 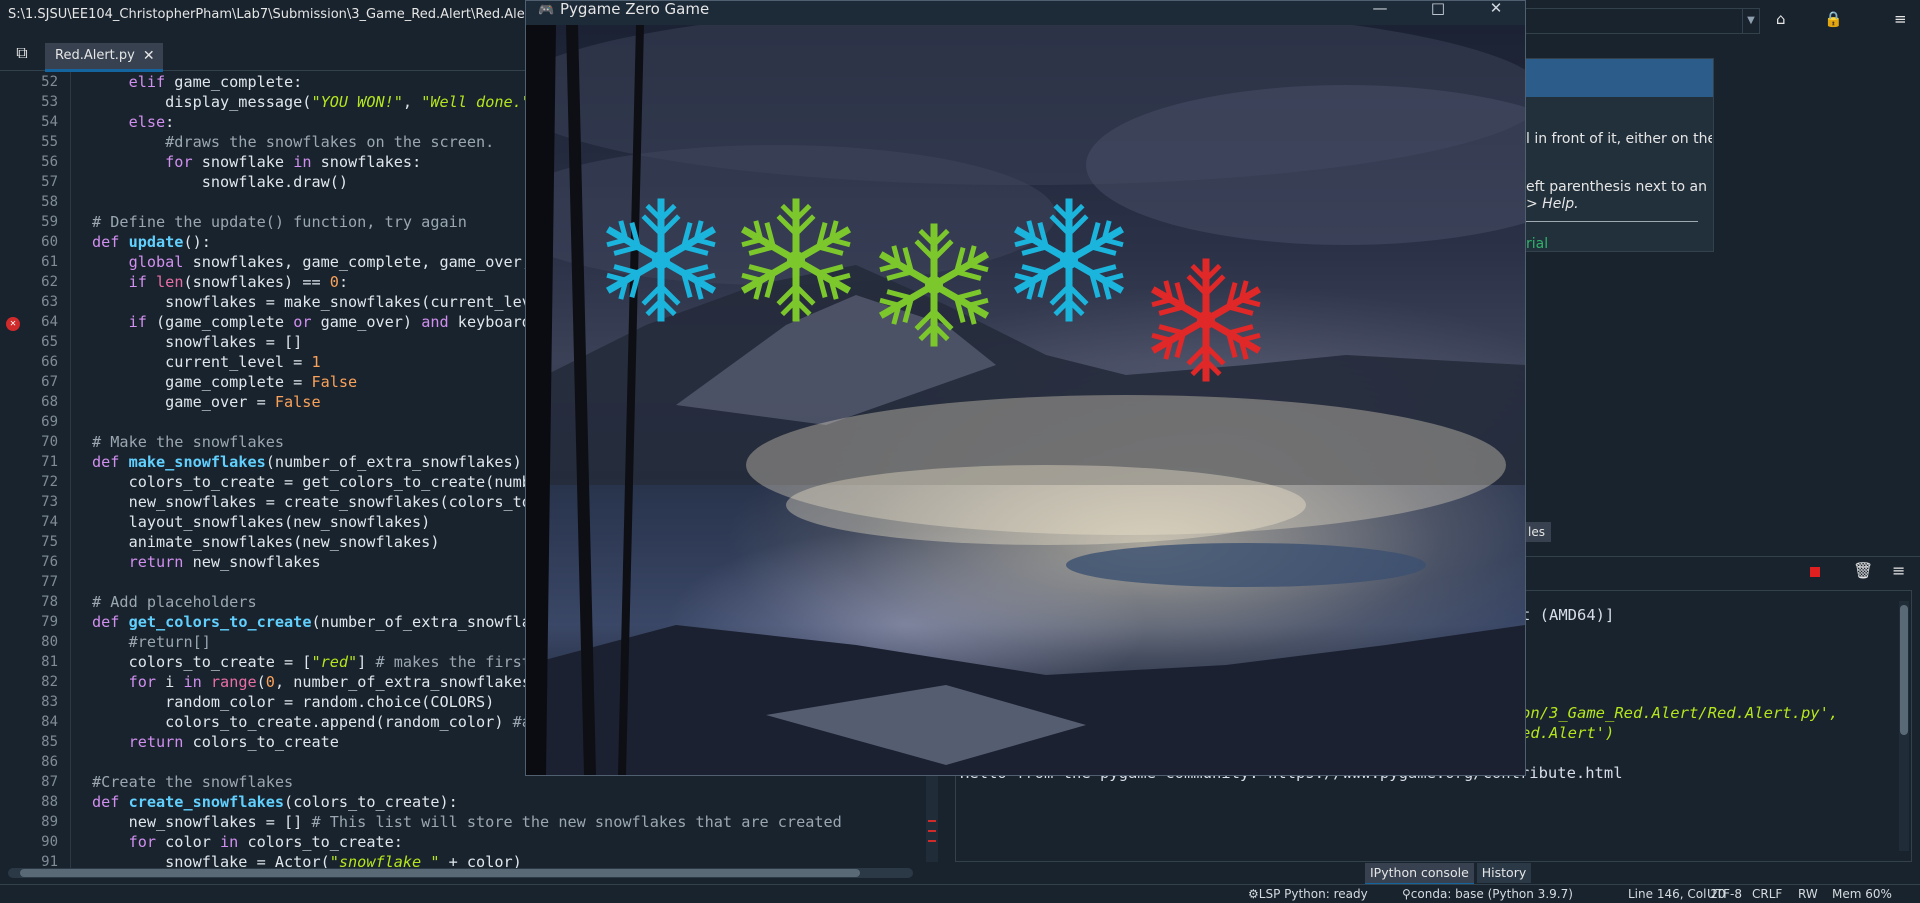 I want to click on code-line: display_message("YOU WON!", "Well done.", so click(x=311, y=102).